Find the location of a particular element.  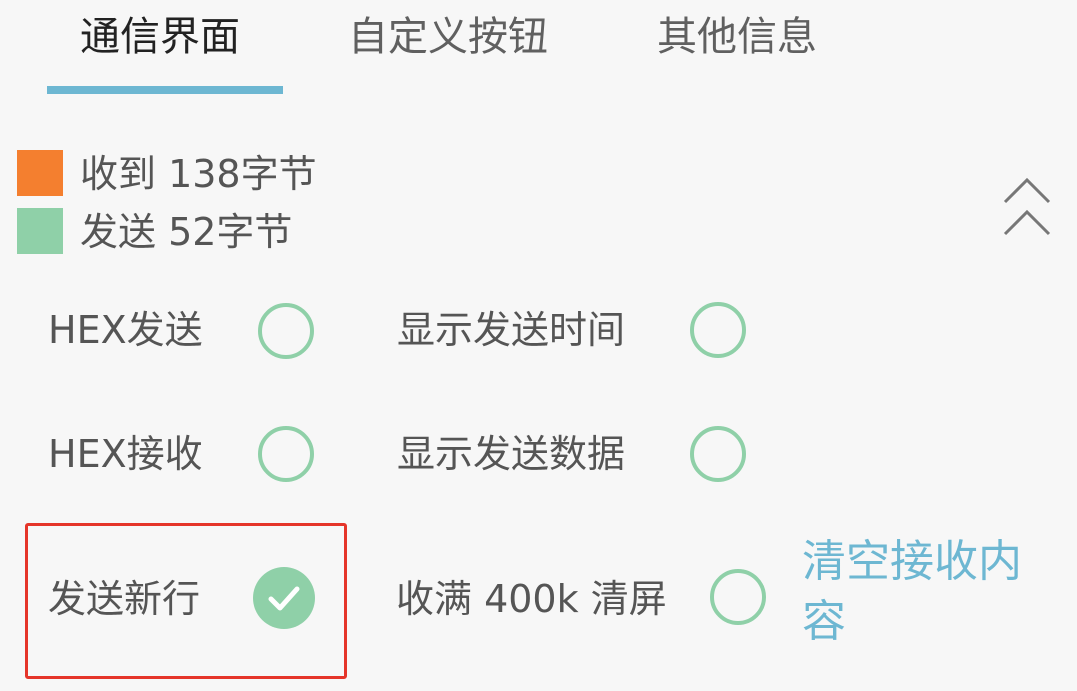

clear-when-full-radio is located at coordinates (738, 597).